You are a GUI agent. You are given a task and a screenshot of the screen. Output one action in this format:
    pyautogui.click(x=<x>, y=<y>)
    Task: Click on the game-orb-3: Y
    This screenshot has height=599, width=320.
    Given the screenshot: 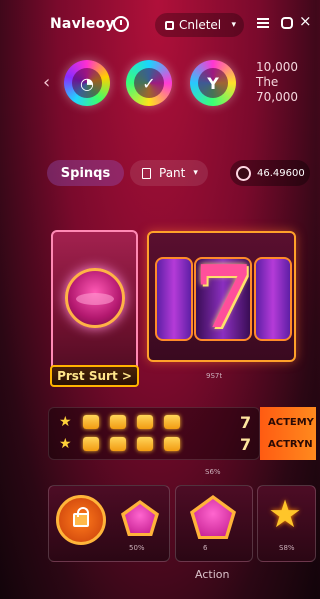 What is the action you would take?
    pyautogui.click(x=213, y=83)
    